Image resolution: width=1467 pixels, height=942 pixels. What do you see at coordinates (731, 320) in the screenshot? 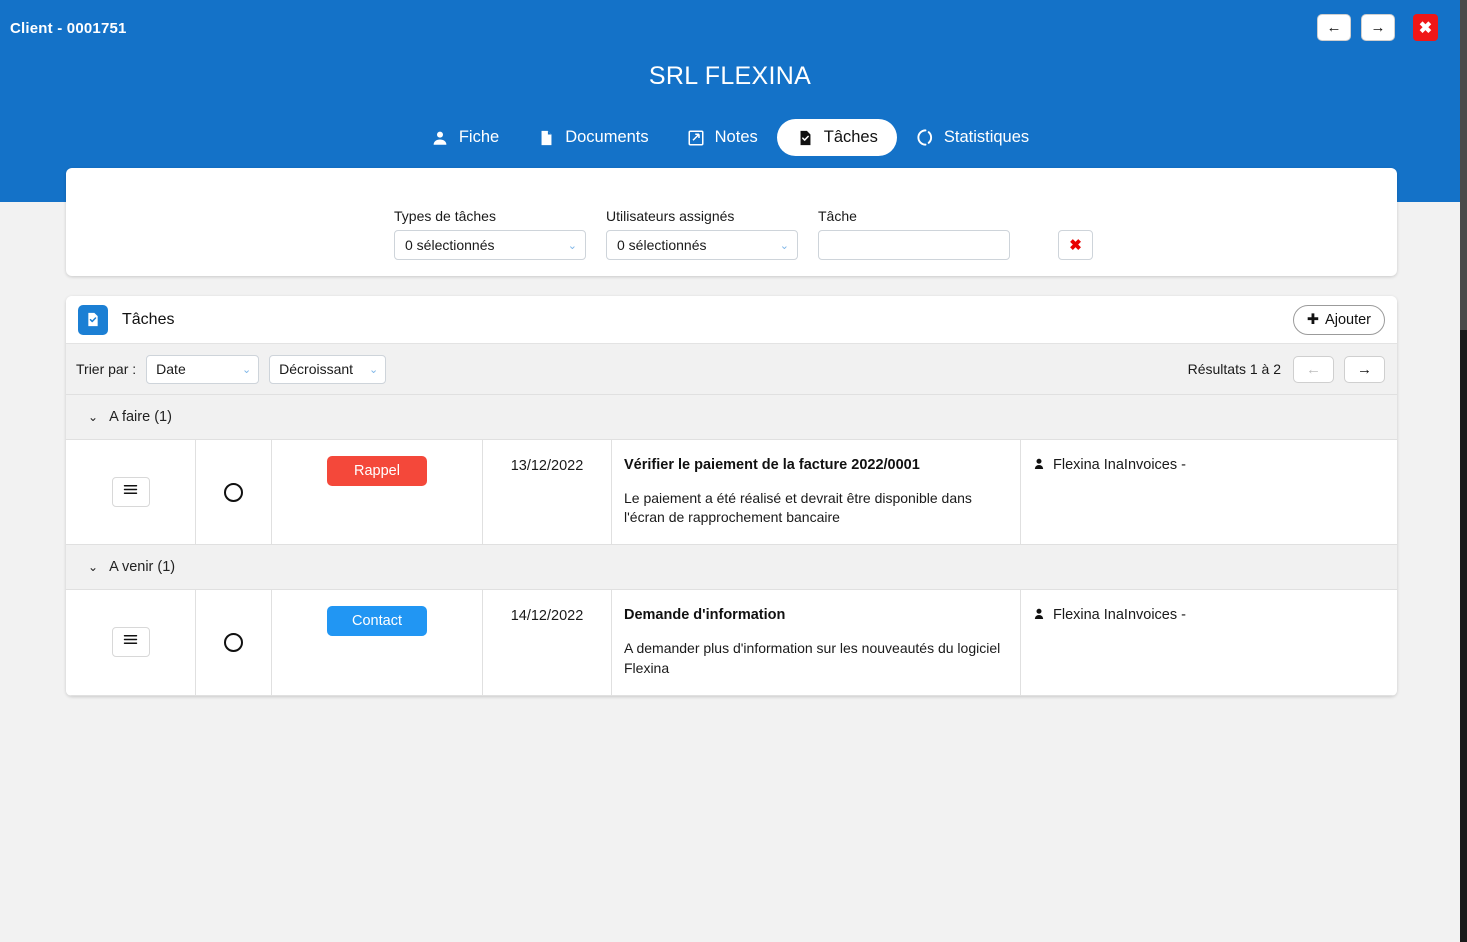
I see `tasks-card-header: Tâches ✚ Ajouter` at bounding box center [731, 320].